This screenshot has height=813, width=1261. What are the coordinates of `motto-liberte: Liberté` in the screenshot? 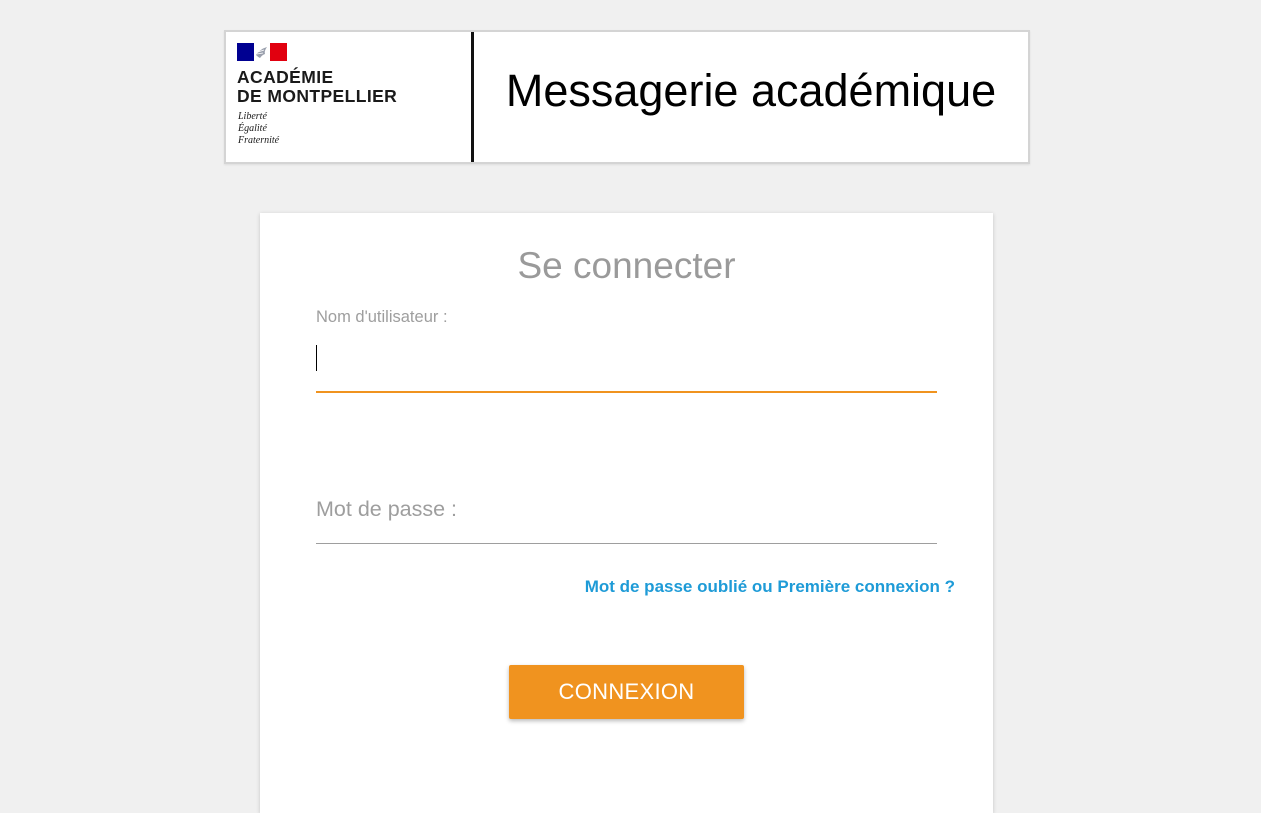 It's located at (252, 116).